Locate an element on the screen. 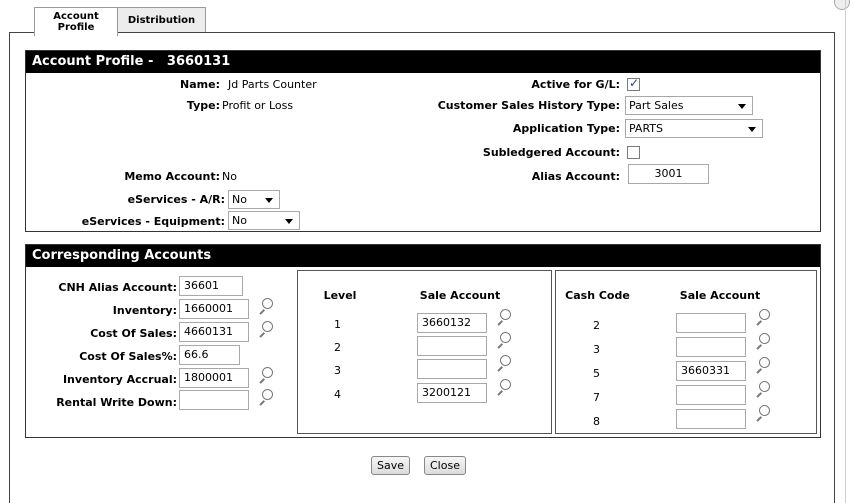 The width and height of the screenshot is (853, 503). eservices-equipment-select: No is located at coordinates (264, 220).